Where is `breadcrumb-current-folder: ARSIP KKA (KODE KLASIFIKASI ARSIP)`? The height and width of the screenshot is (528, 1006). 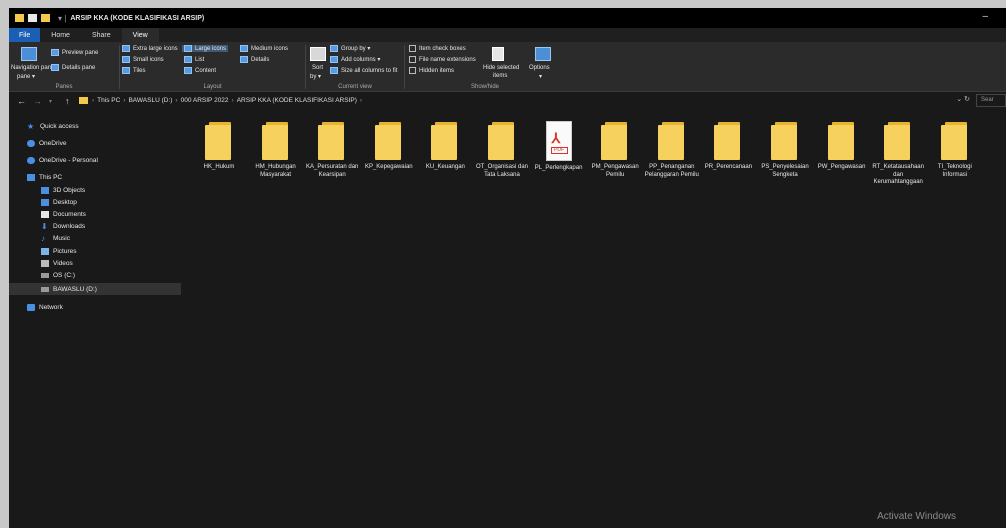 breadcrumb-current-folder: ARSIP KKA (KODE KLASIFIKASI ARSIP) is located at coordinates (297, 100).